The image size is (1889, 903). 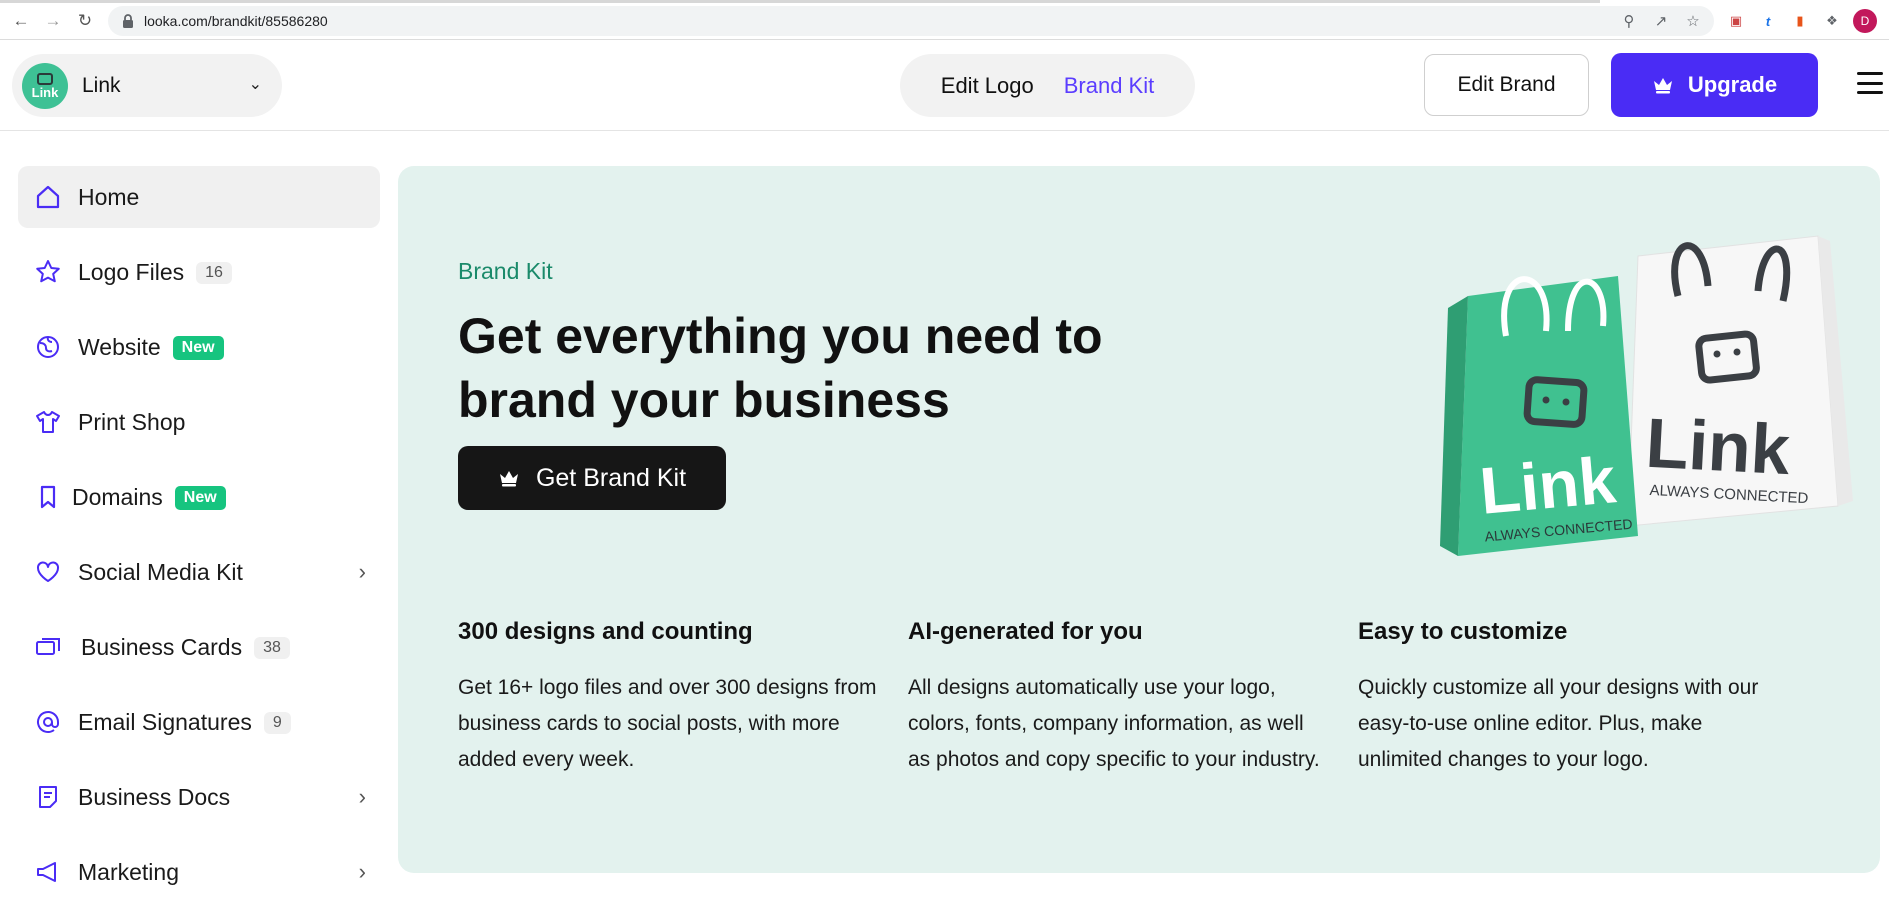 What do you see at coordinates (48, 497) in the screenshot?
I see `bookmark-icon` at bounding box center [48, 497].